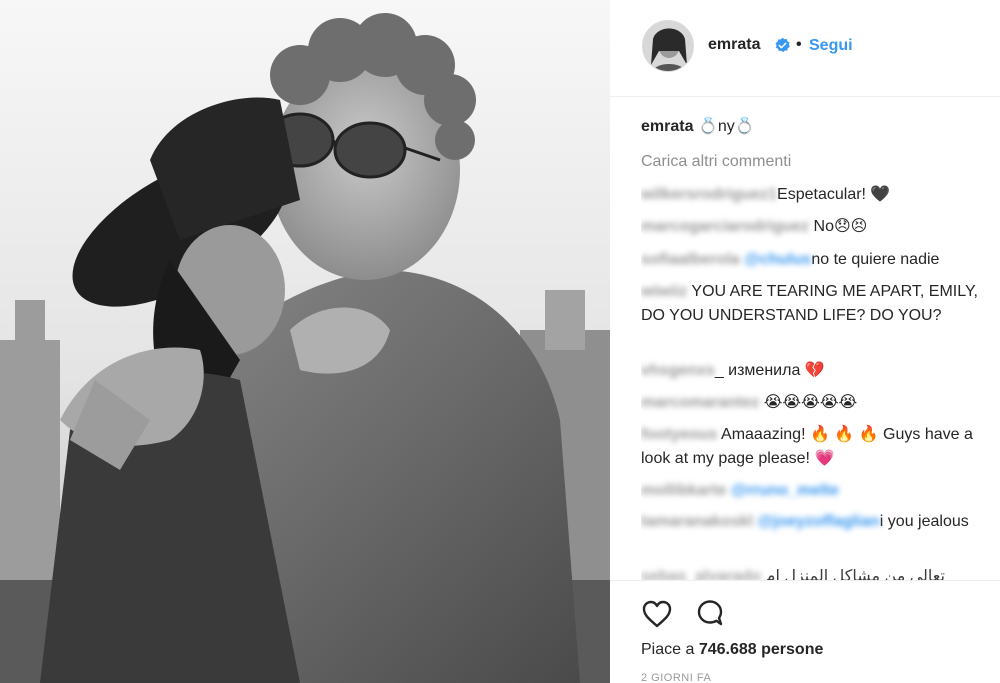  Describe the element at coordinates (668, 649) in the screenshot. I see `likes-prefix: Piace a` at that location.